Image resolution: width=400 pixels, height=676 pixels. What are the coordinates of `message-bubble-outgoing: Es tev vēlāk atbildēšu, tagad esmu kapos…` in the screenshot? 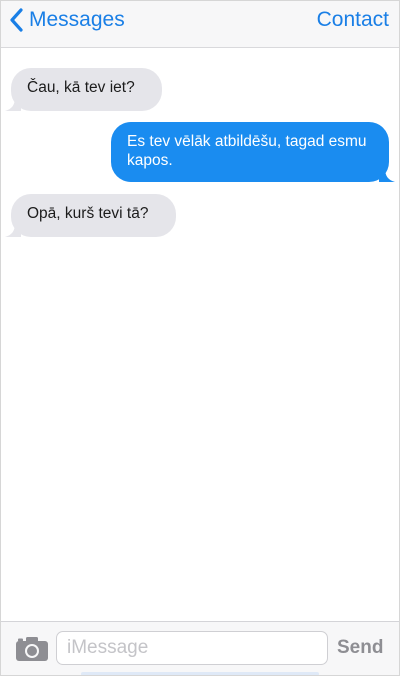 It's located at (253, 152).